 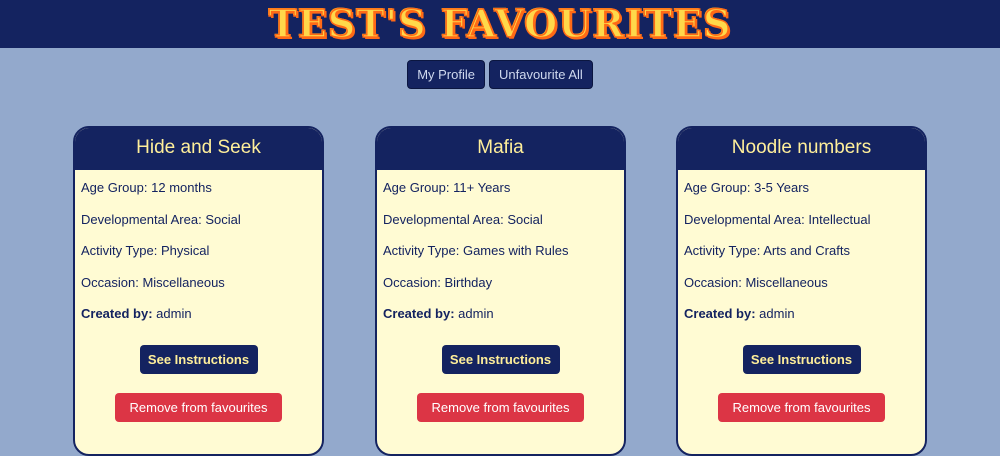 I want to click on age-group-value: 12 months, so click(x=181, y=187).